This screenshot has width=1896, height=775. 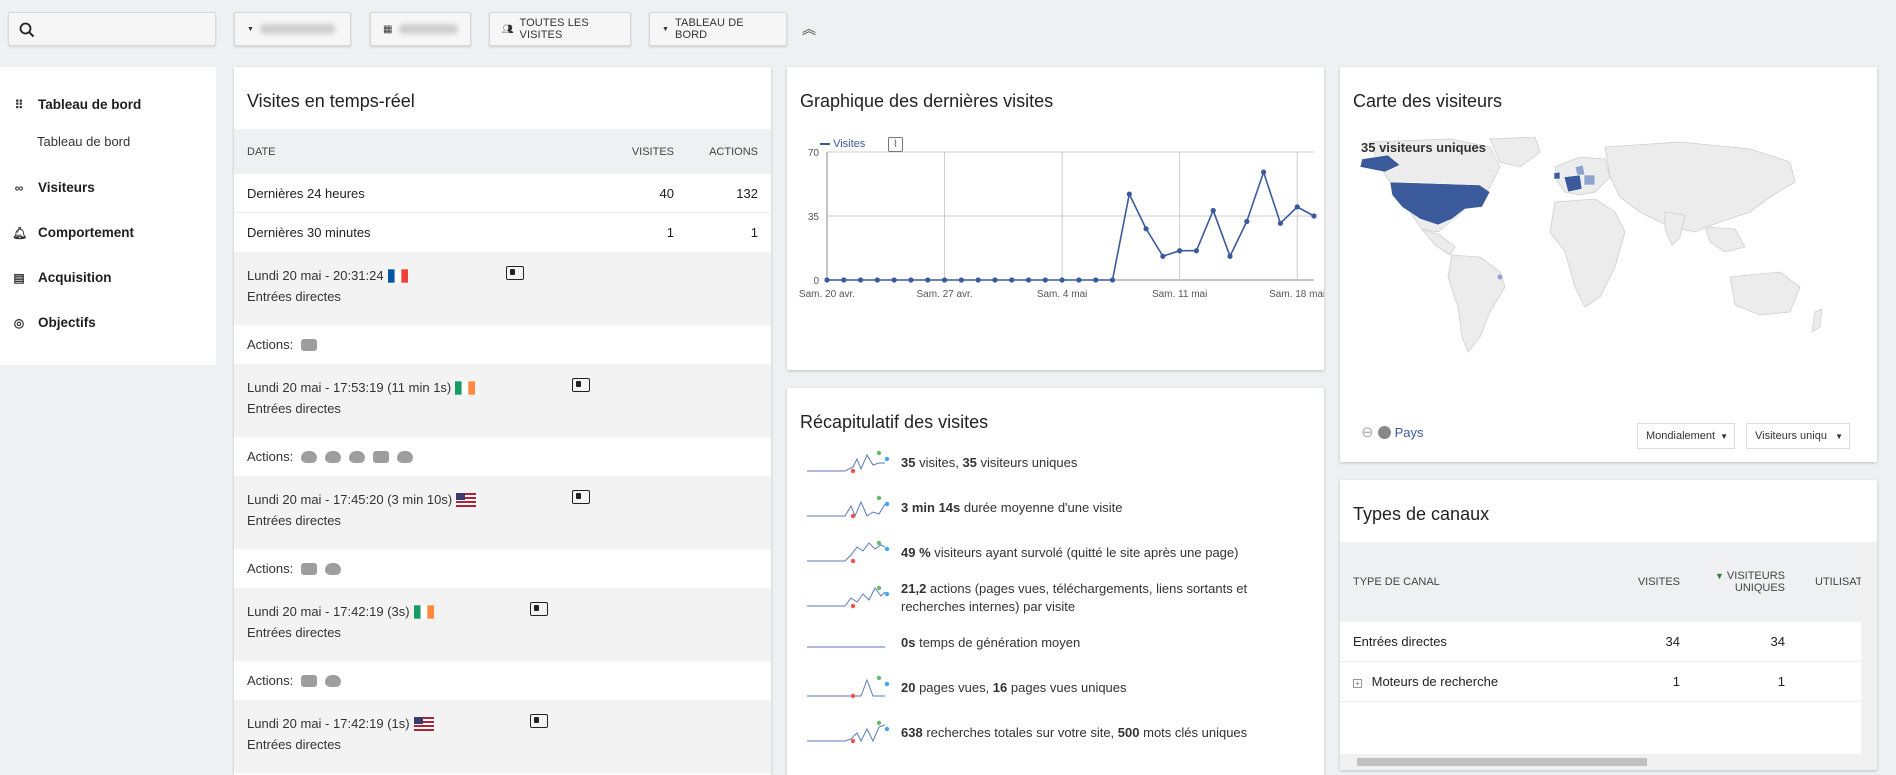 What do you see at coordinates (1557, 175) in the screenshot?
I see `ireland-region` at bounding box center [1557, 175].